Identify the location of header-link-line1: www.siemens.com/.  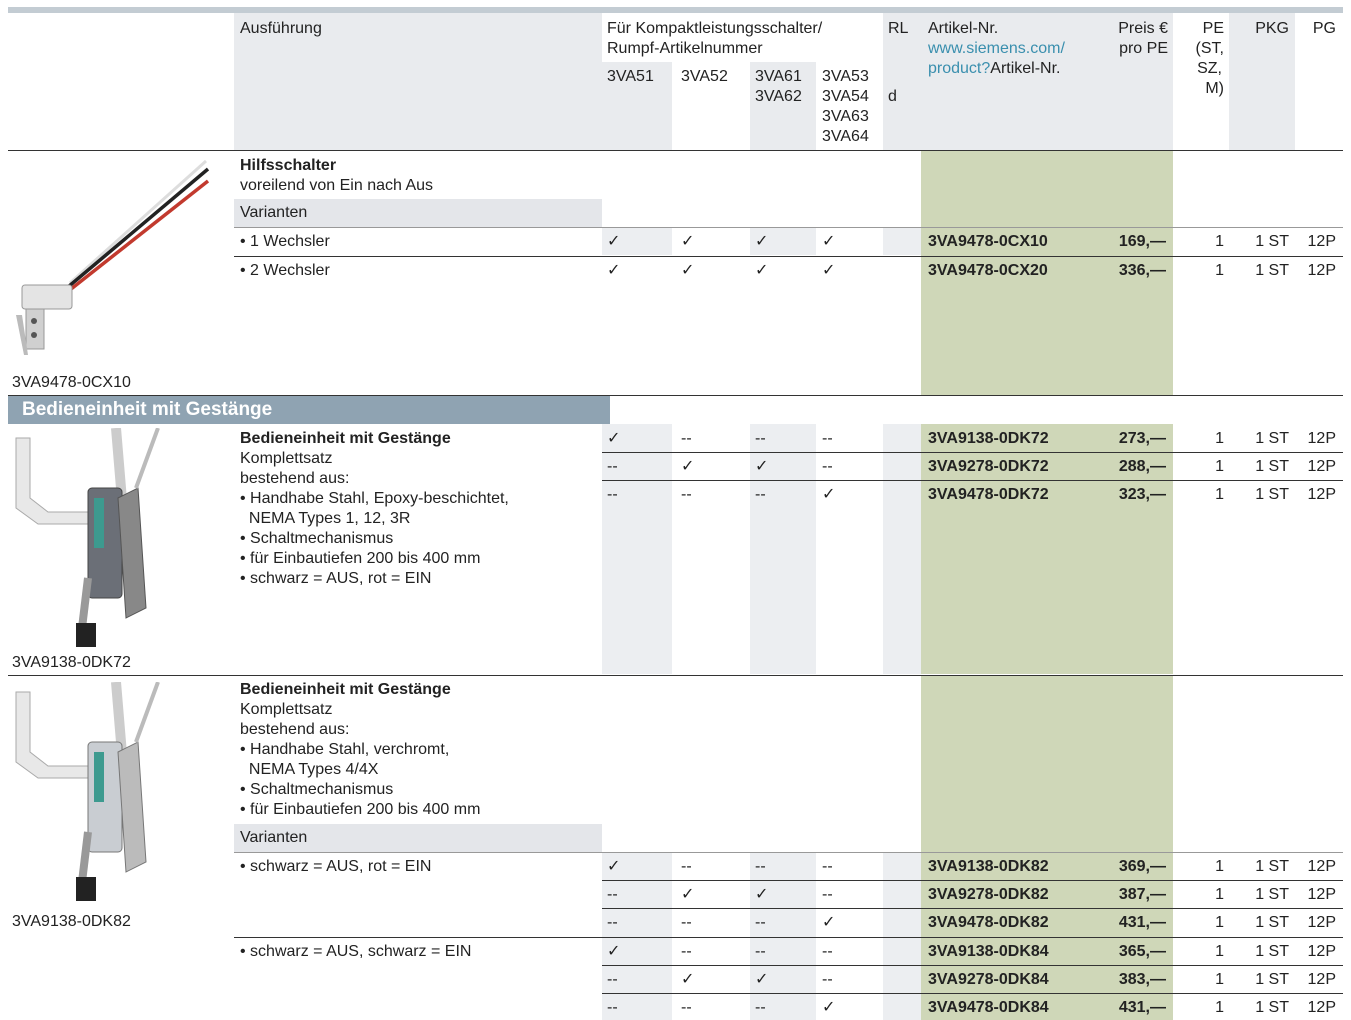
(996, 49).